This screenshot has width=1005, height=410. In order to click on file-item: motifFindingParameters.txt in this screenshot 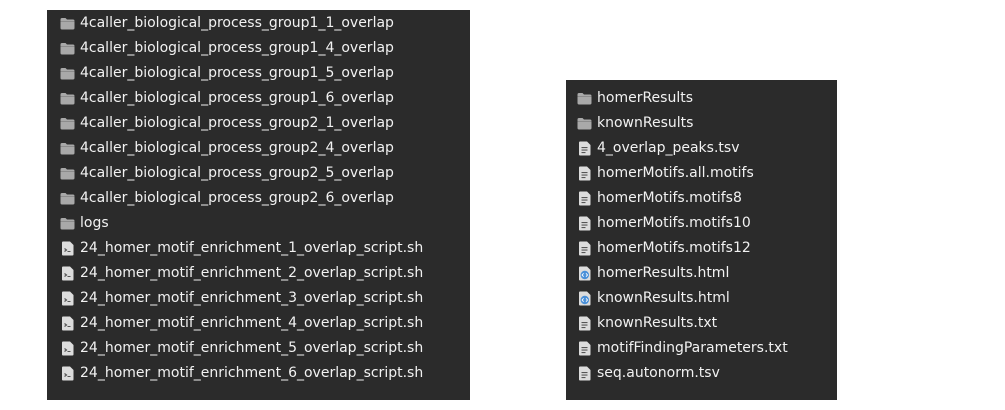, I will do `click(701, 348)`.